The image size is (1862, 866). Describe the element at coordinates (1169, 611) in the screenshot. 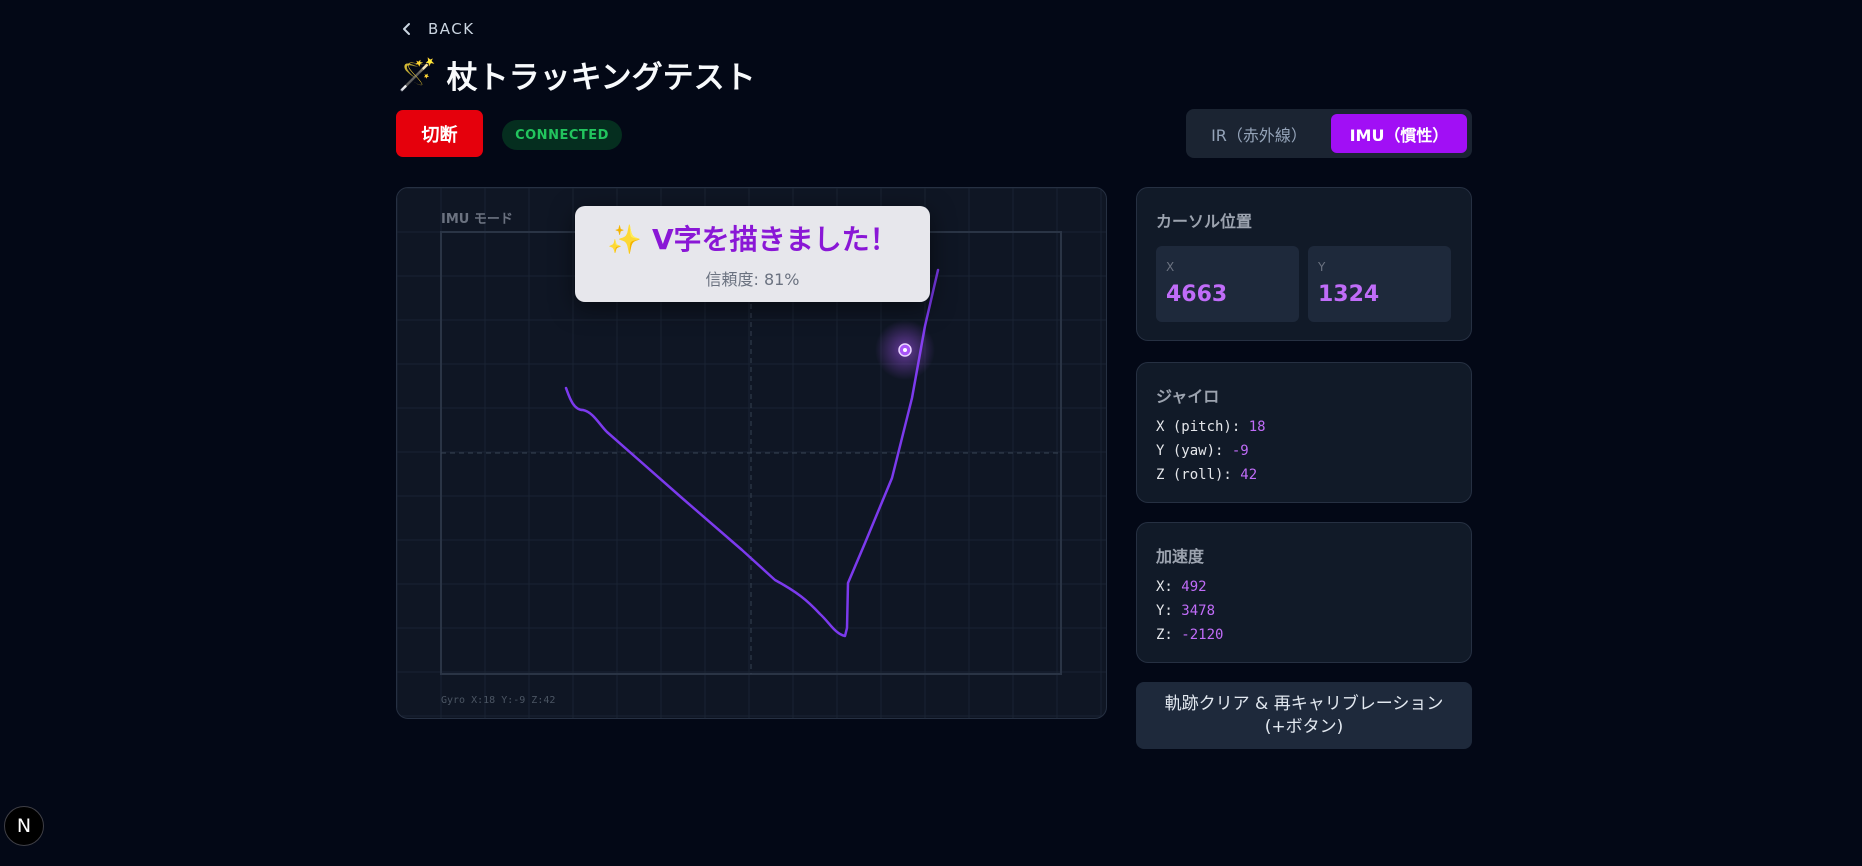

I see `reading-label: Y:` at that location.